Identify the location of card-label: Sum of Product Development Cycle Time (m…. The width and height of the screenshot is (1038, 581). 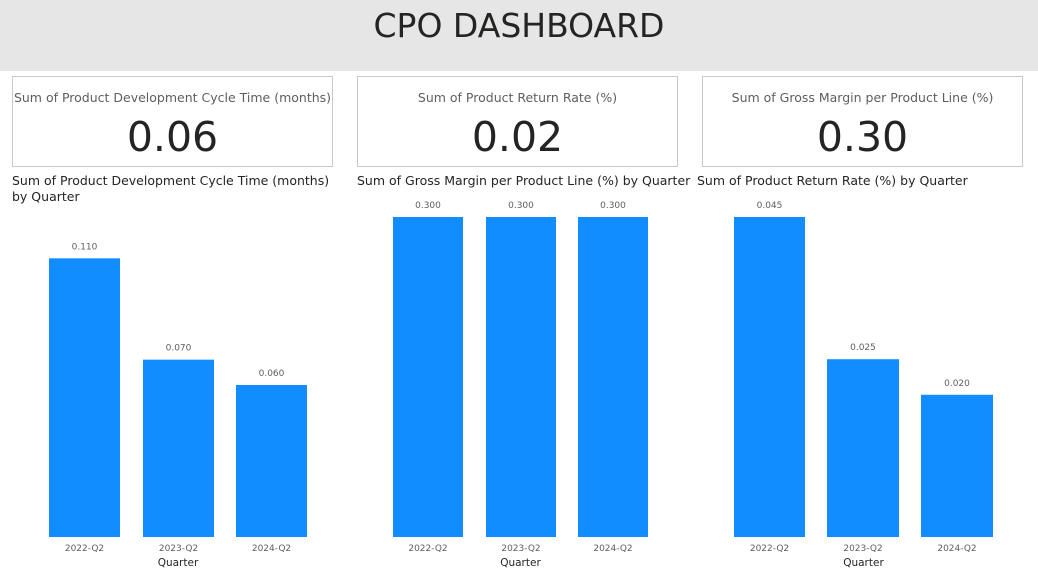
(172, 97).